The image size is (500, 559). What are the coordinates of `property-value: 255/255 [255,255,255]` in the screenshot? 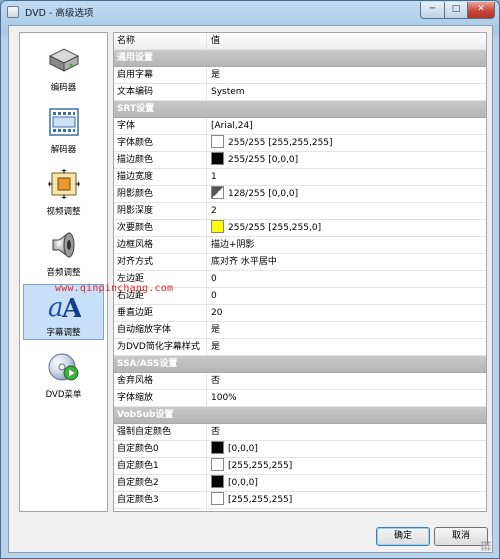 It's located at (347, 143).